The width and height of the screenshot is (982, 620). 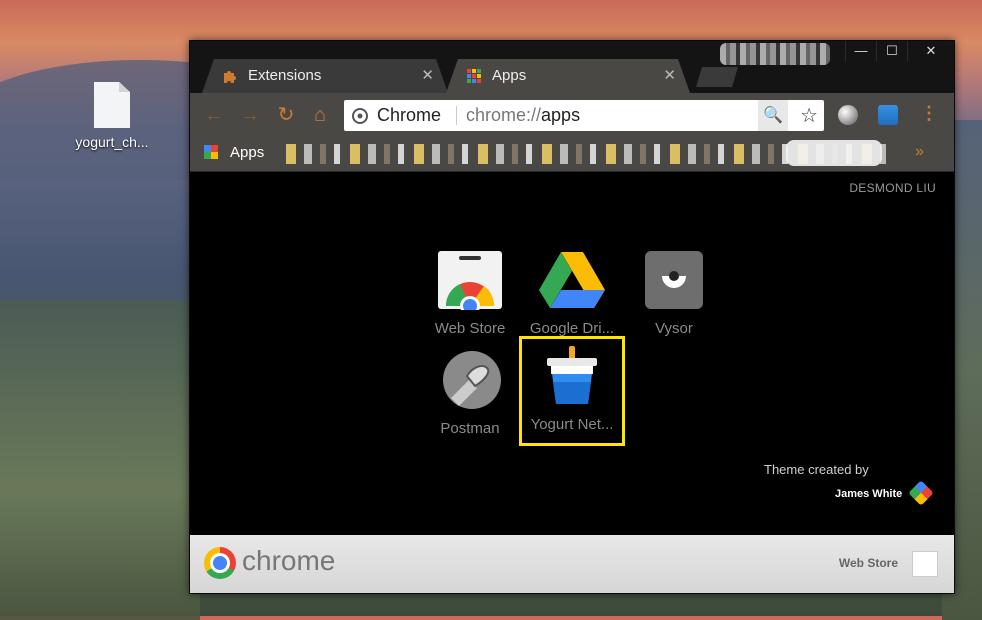 I want to click on maximize-button: ☐, so click(x=891, y=51).